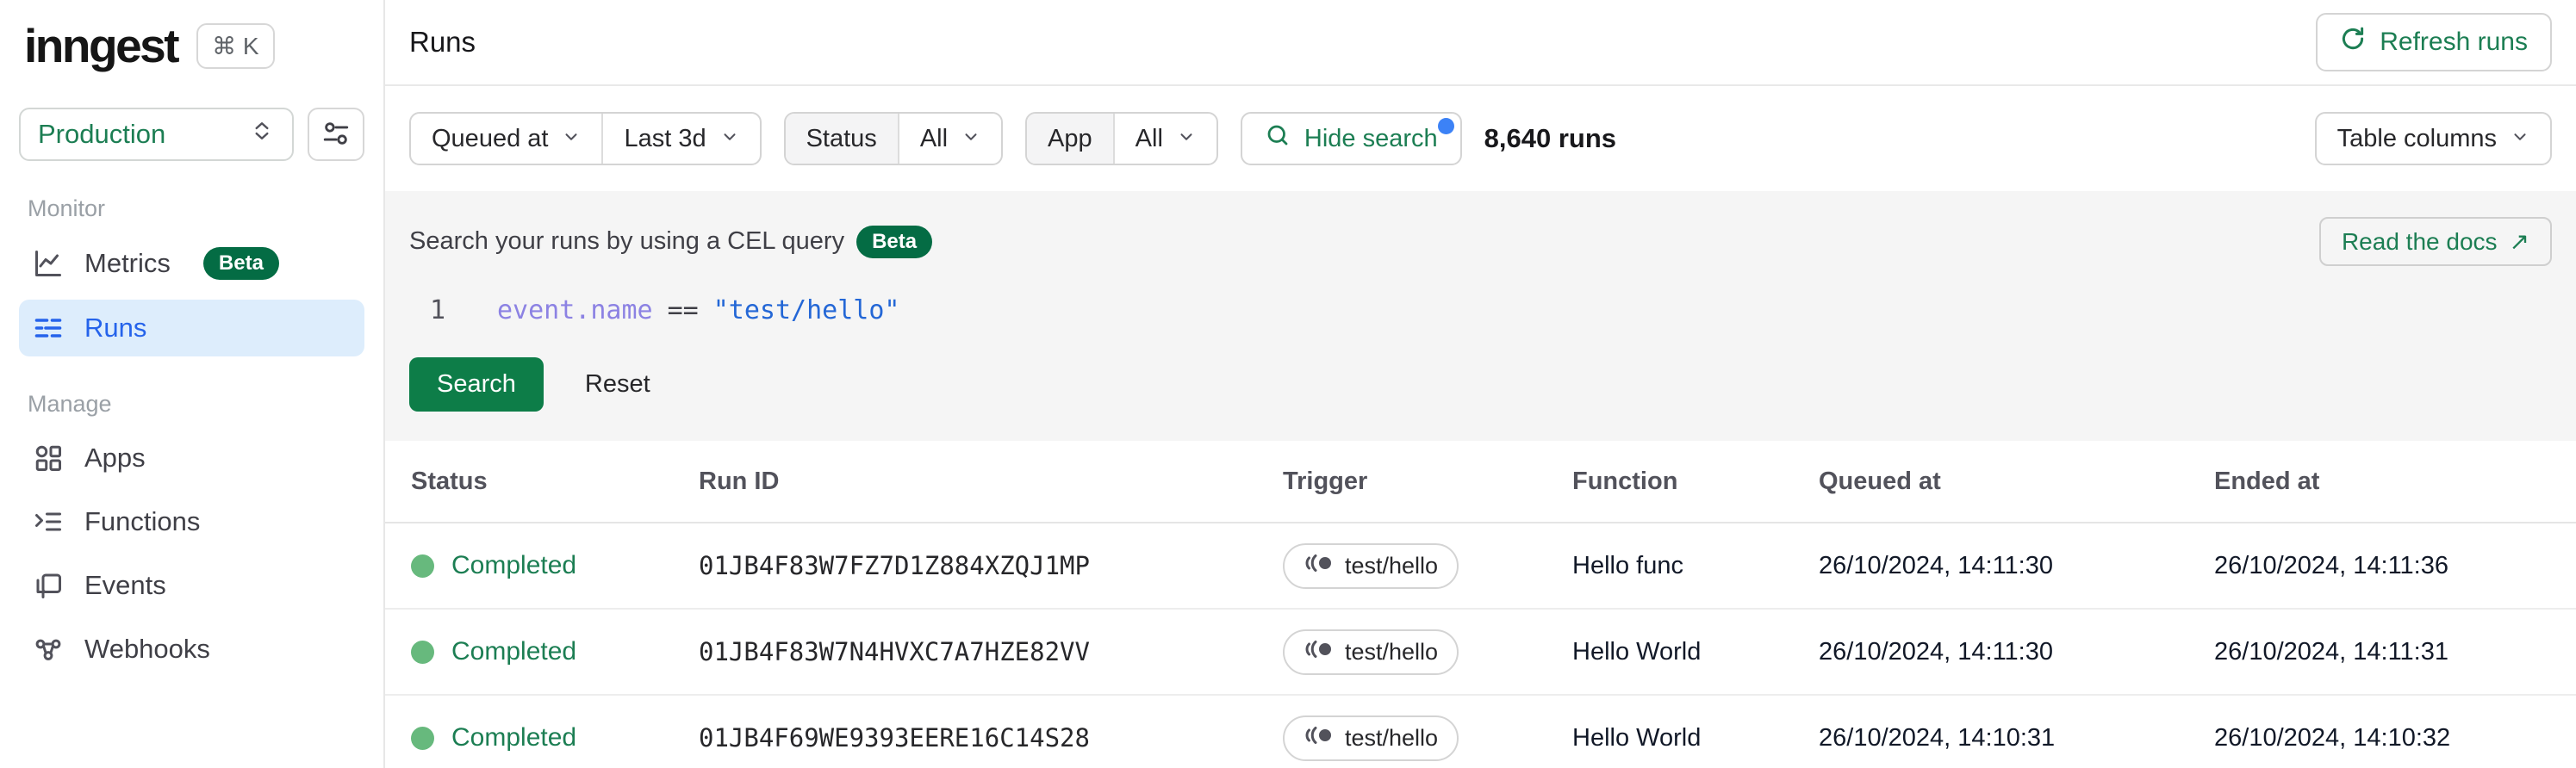  Describe the element at coordinates (125, 585) in the screenshot. I see `sidebar-item-label: Events` at that location.